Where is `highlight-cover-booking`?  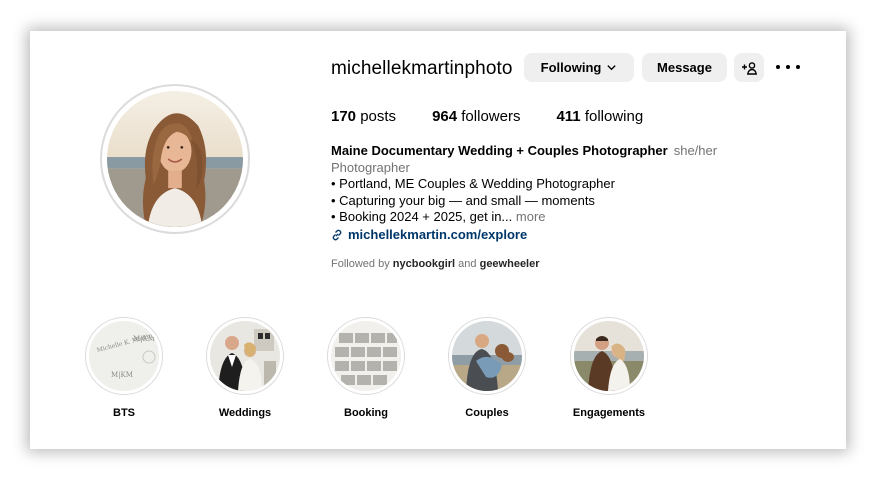
highlight-cover-booking is located at coordinates (366, 356).